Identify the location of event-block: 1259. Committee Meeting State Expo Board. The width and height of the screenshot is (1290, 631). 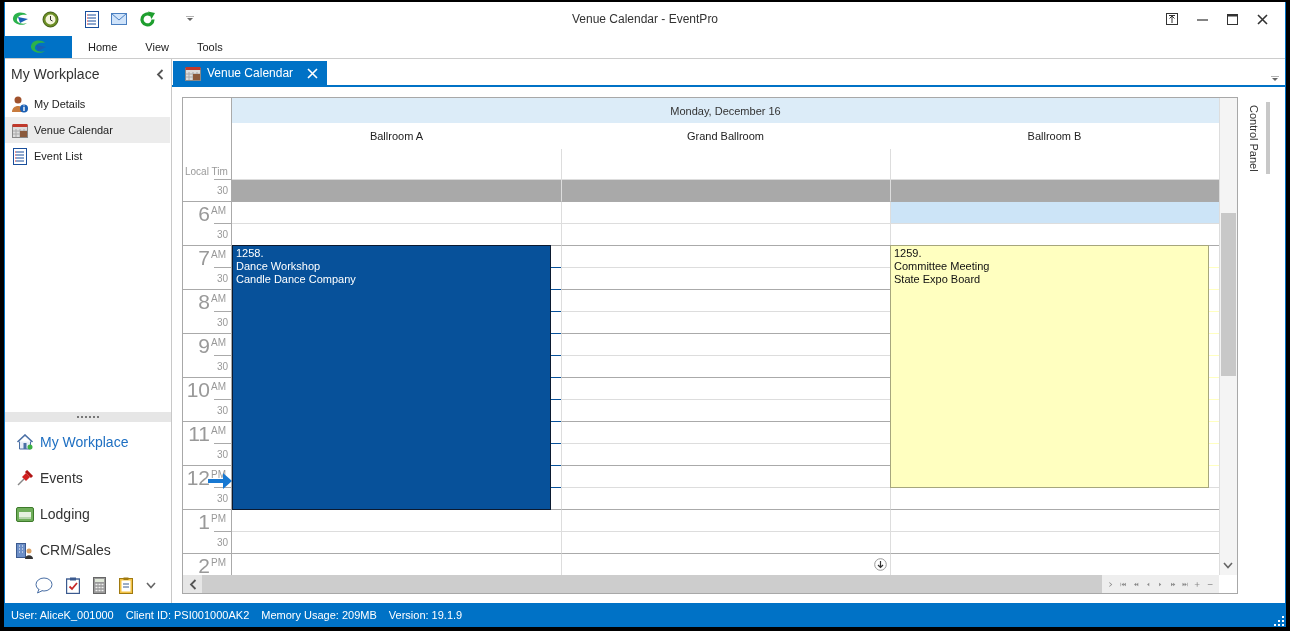
(1049, 366).